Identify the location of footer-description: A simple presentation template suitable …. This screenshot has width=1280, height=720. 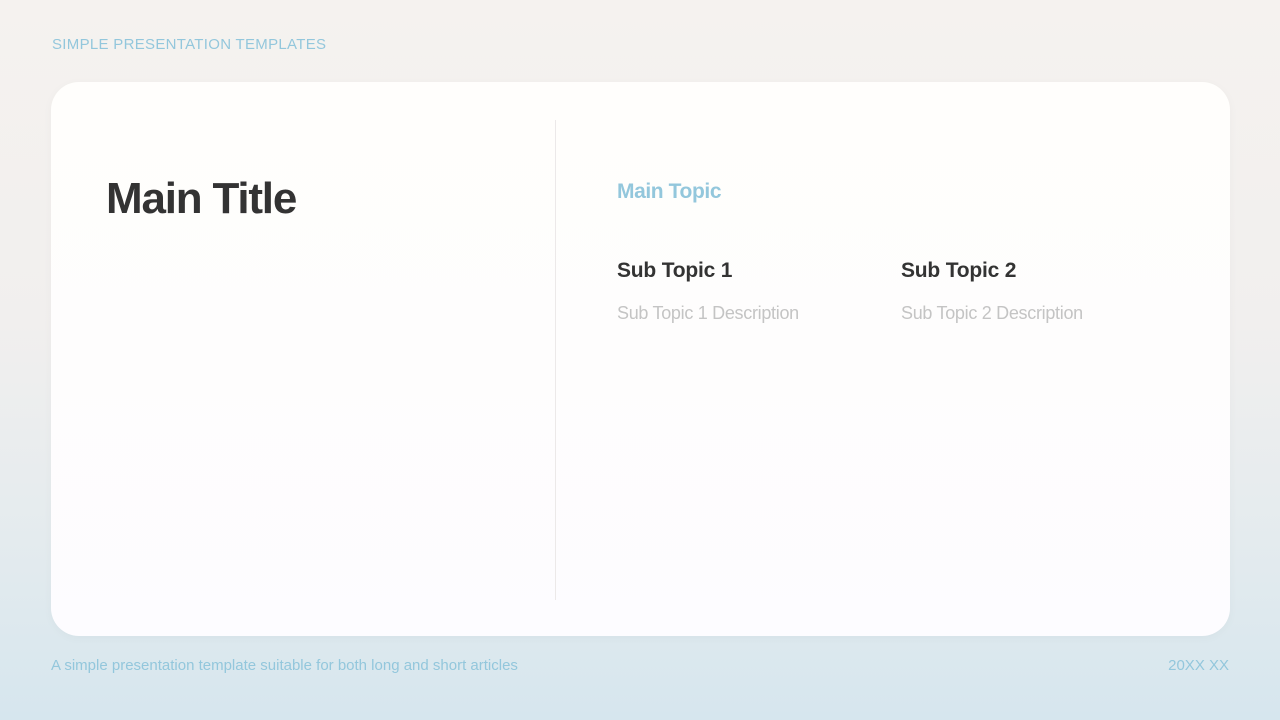
(284, 665).